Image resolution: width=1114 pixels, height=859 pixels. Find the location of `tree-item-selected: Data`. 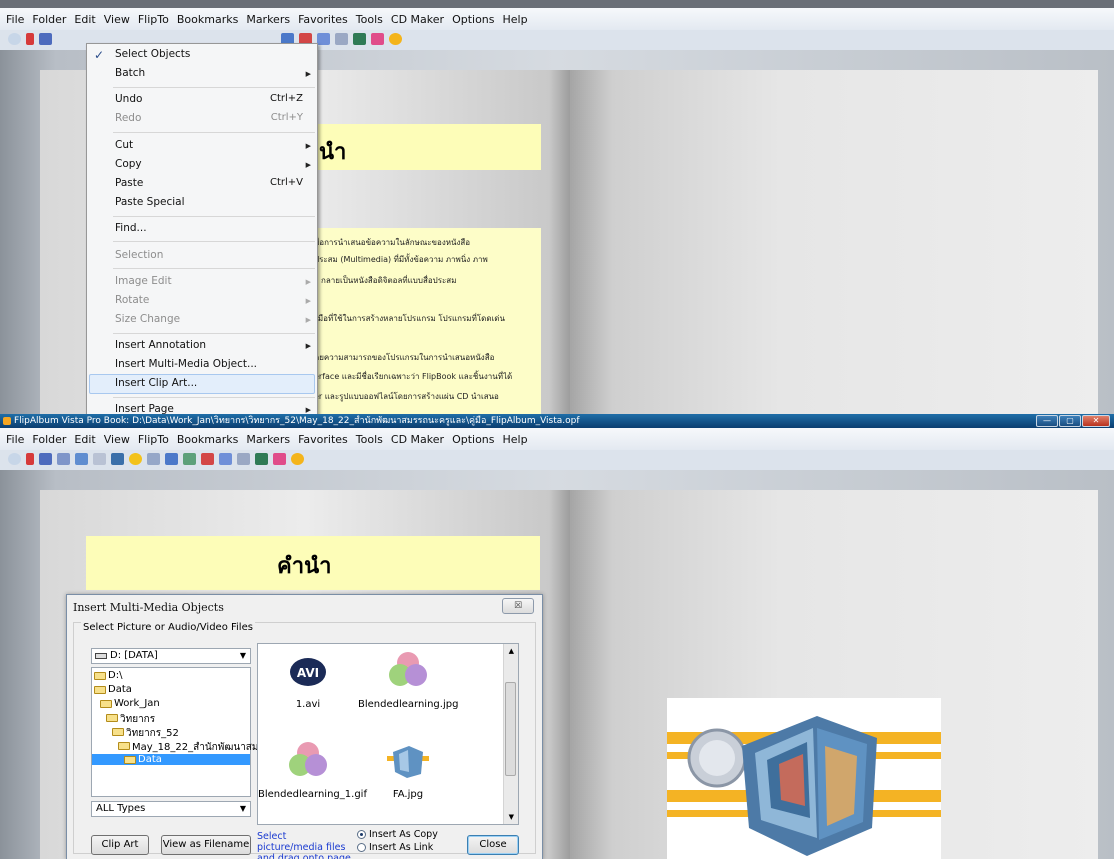

tree-item-selected: Data is located at coordinates (171, 759).